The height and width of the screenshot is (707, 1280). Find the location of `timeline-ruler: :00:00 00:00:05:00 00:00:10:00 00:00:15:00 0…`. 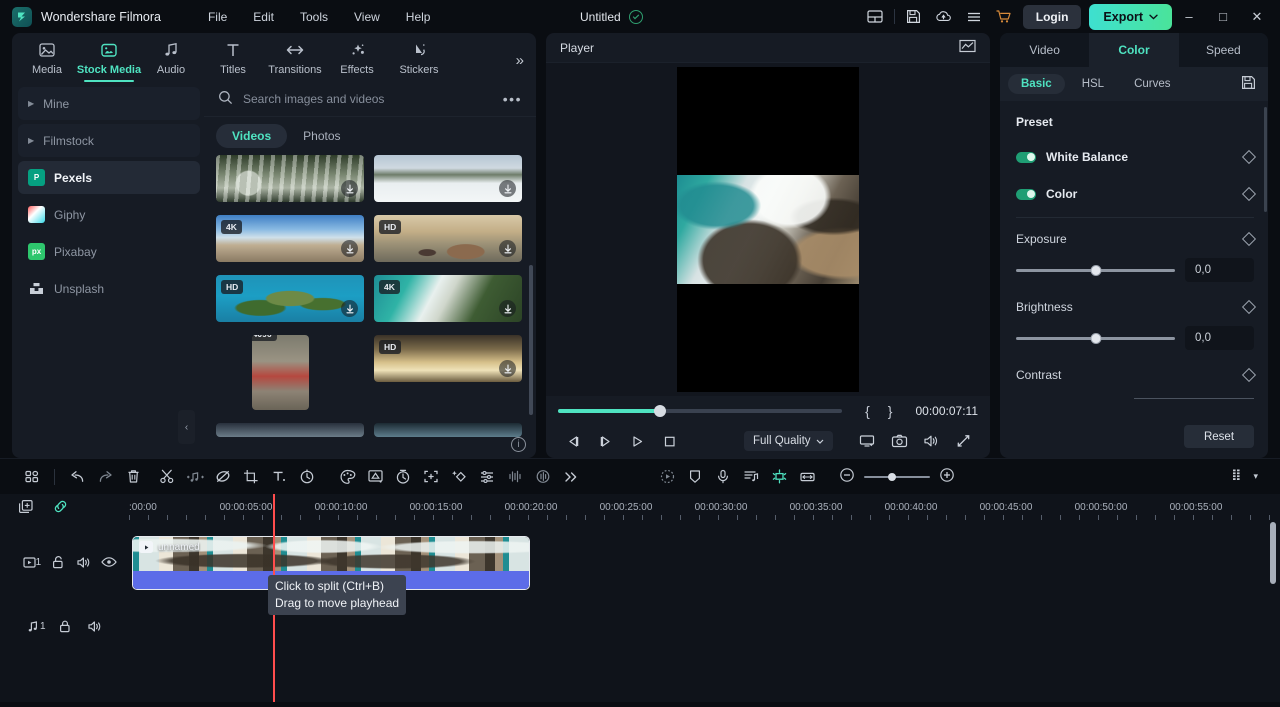

timeline-ruler: :00:00 00:00:05:00 00:00:10:00 00:00:15:00 0… is located at coordinates (701, 508).